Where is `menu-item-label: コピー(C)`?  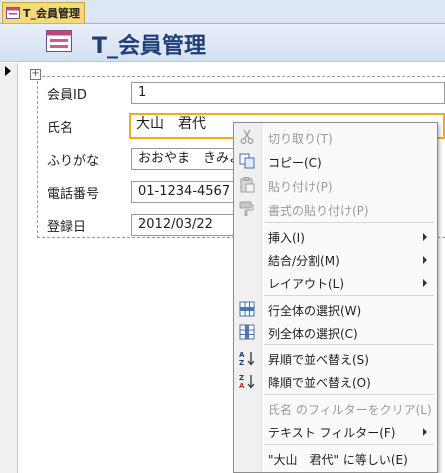 menu-item-label: コピー(C) is located at coordinates (295, 163).